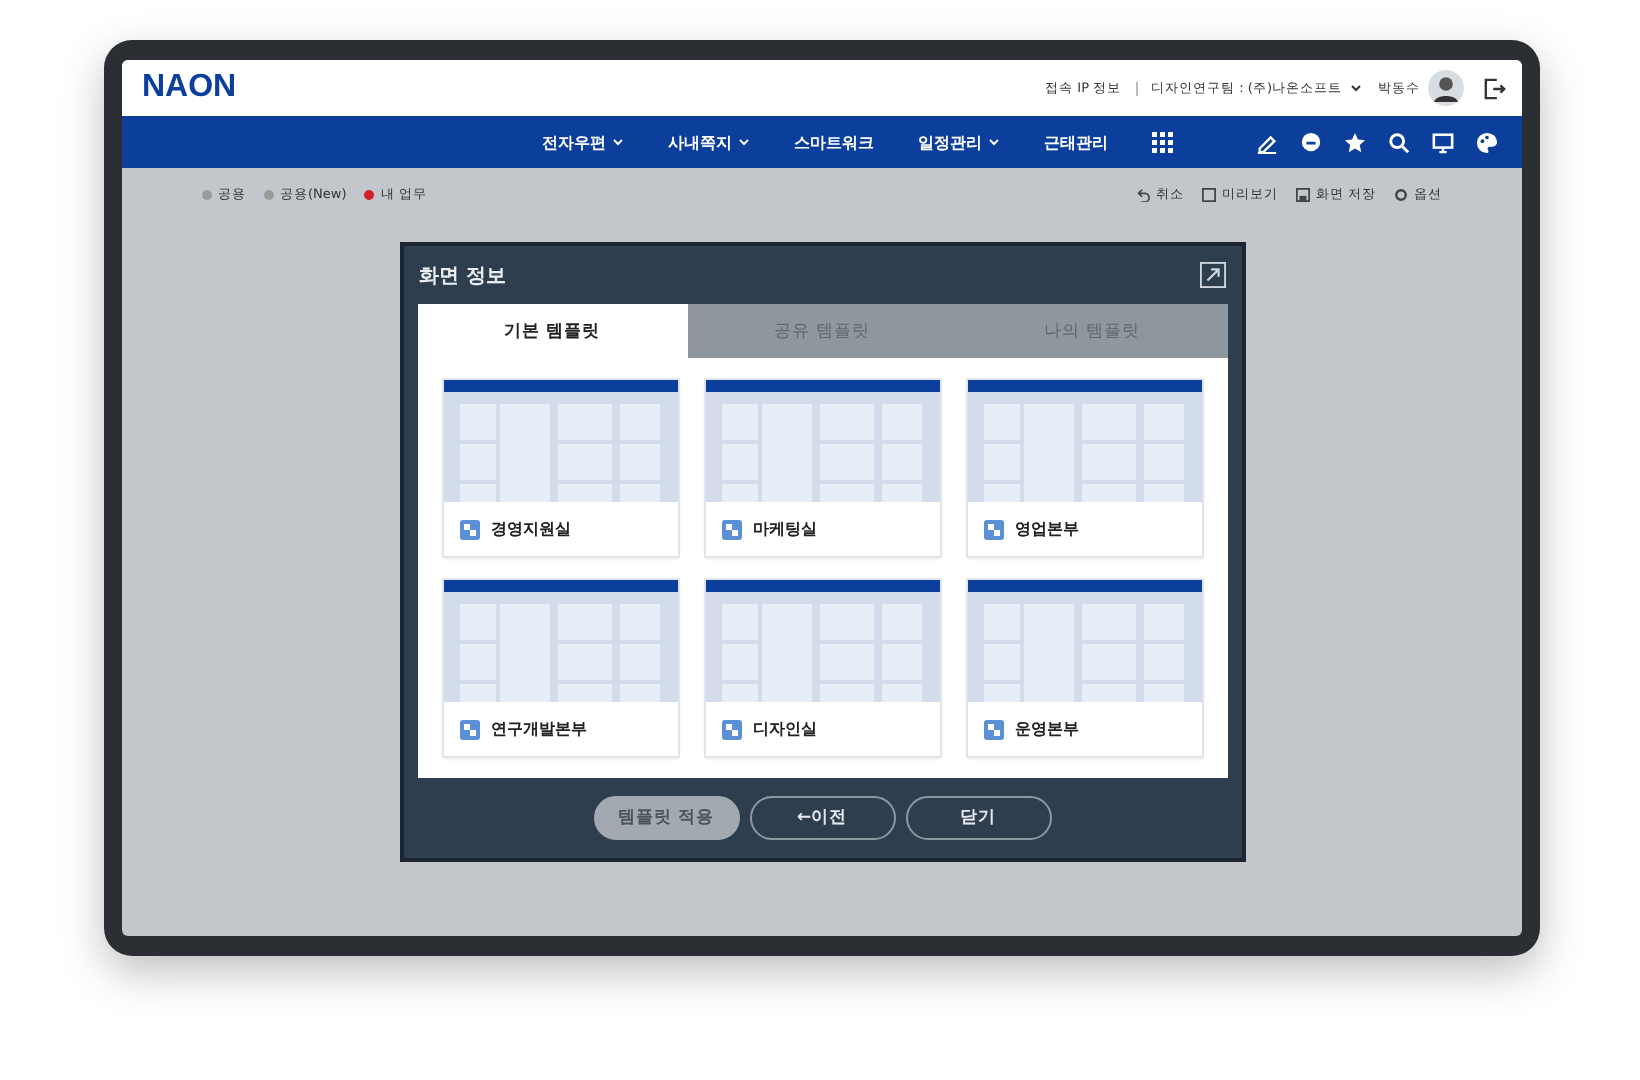 Image resolution: width=1640 pixels, height=1080 pixels. I want to click on template-name: 경영지원실, so click(531, 529).